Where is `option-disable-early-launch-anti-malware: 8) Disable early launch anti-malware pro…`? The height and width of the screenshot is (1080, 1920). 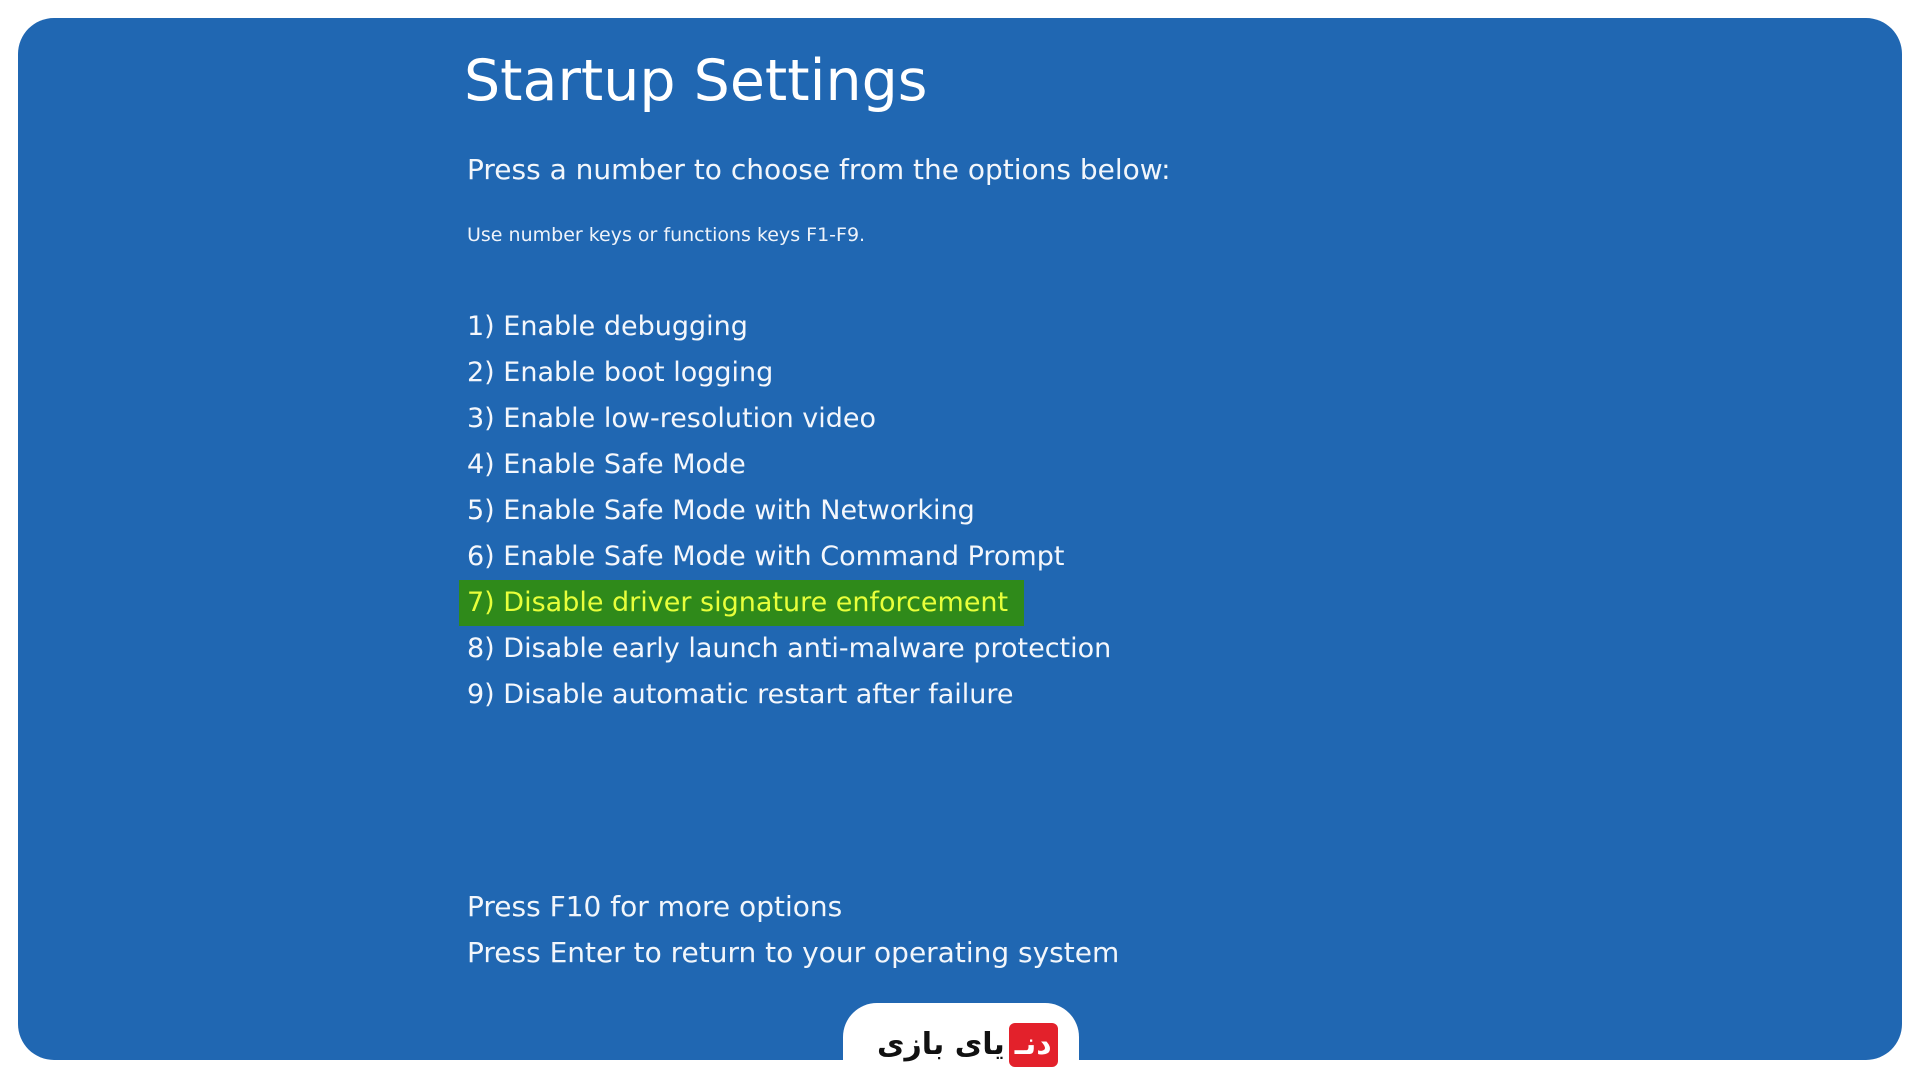
option-disable-early-launch-anti-malware: 8) Disable early launch anti-malware pro… is located at coordinates (789, 649).